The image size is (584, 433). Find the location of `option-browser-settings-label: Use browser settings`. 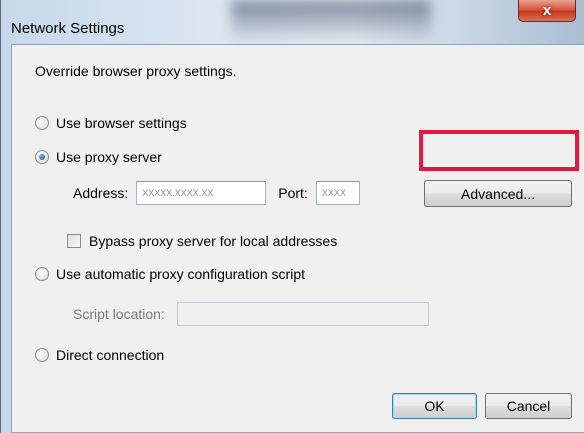

option-browser-settings-label: Use browser settings is located at coordinates (121, 123).